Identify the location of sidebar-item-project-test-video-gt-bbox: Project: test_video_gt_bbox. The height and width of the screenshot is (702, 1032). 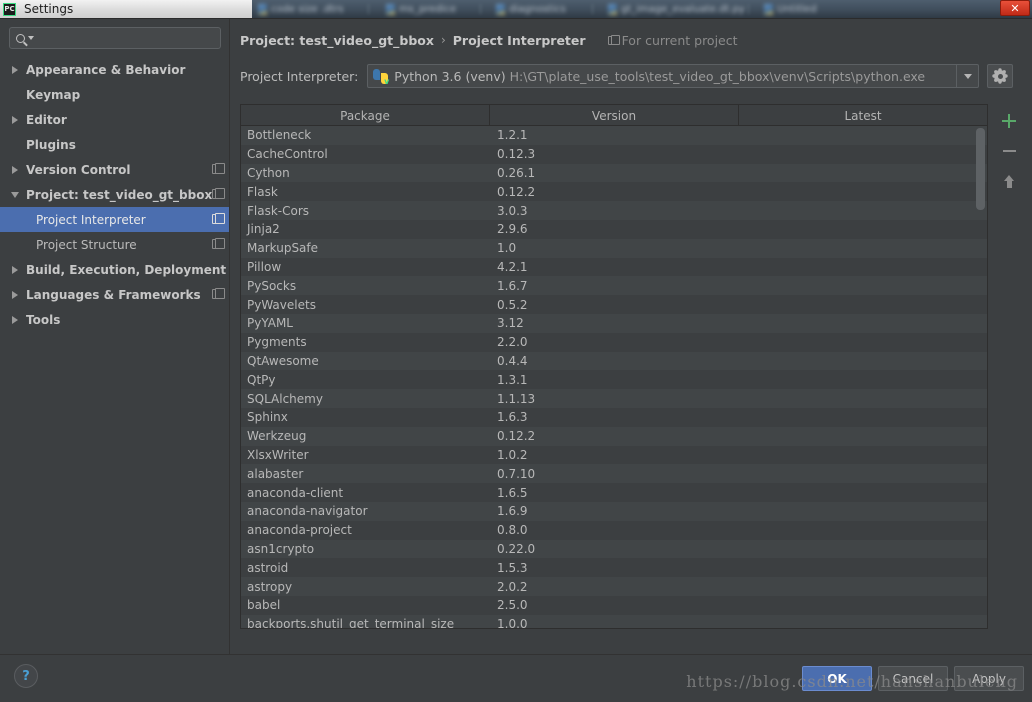
(114, 194).